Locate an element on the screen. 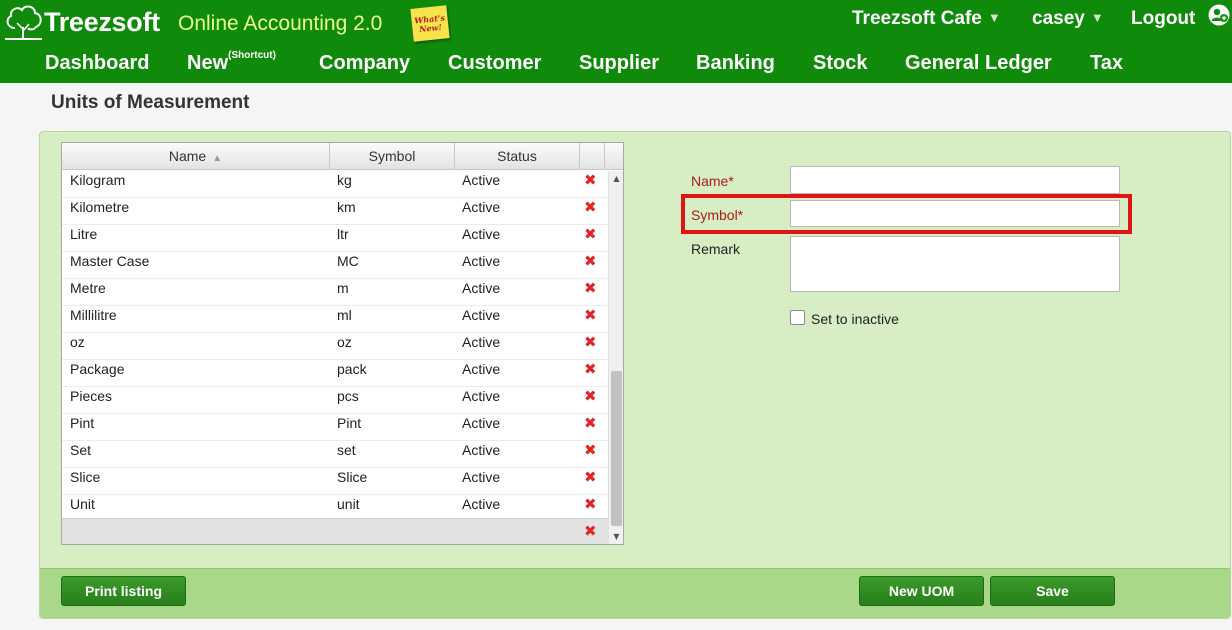  table-row: Set set Active ✖ is located at coordinates (335, 454).